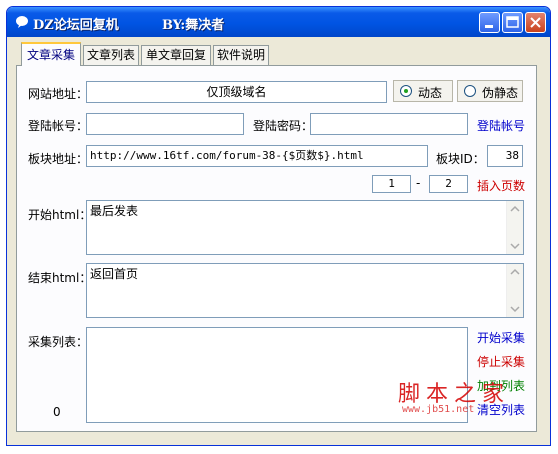  I want to click on minimize-button, so click(489, 22).